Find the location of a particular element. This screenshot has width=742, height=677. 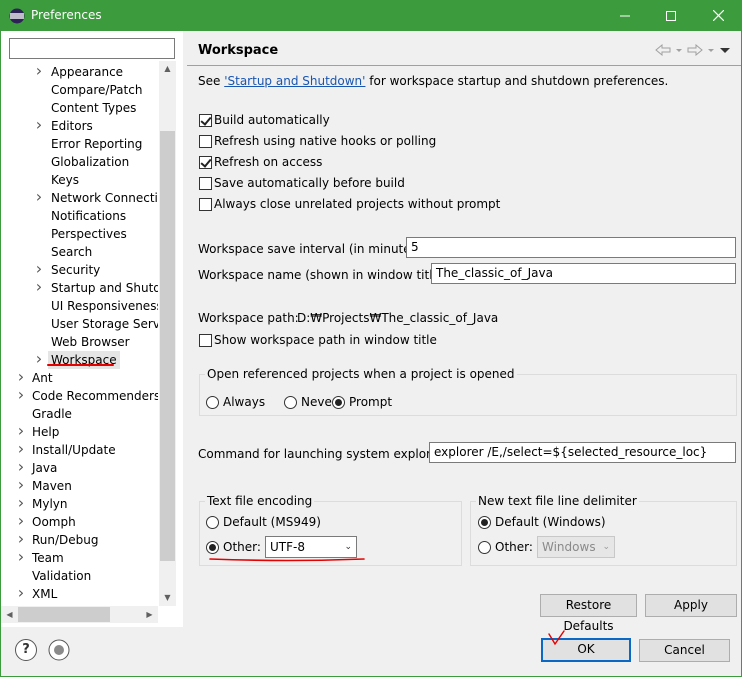

tree-item: › Startup and Shutdo is located at coordinates (79, 288).